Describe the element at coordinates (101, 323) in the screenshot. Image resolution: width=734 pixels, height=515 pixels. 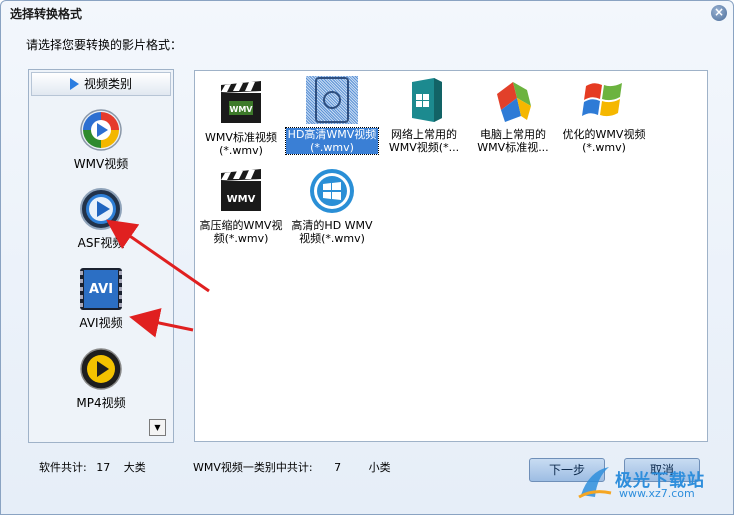
I see `category-label: AVI视频` at that location.